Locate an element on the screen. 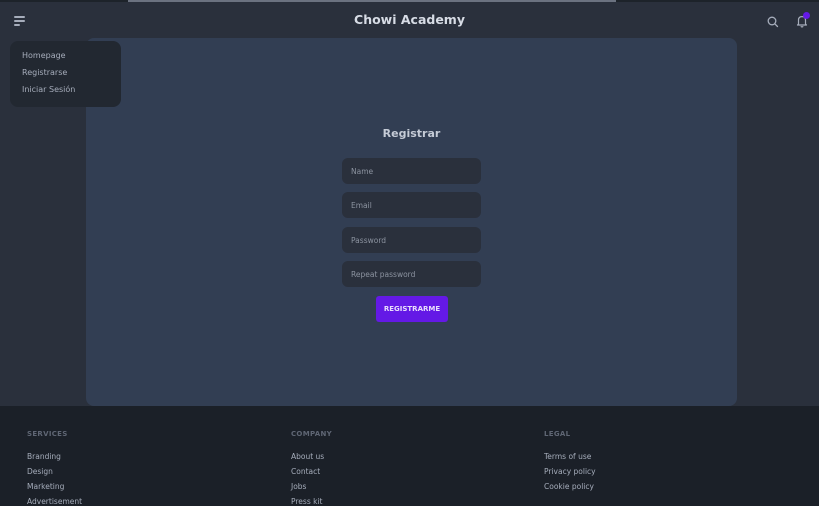 The width and height of the screenshot is (819, 506). footer-services-title: SERVICES is located at coordinates (47, 434).